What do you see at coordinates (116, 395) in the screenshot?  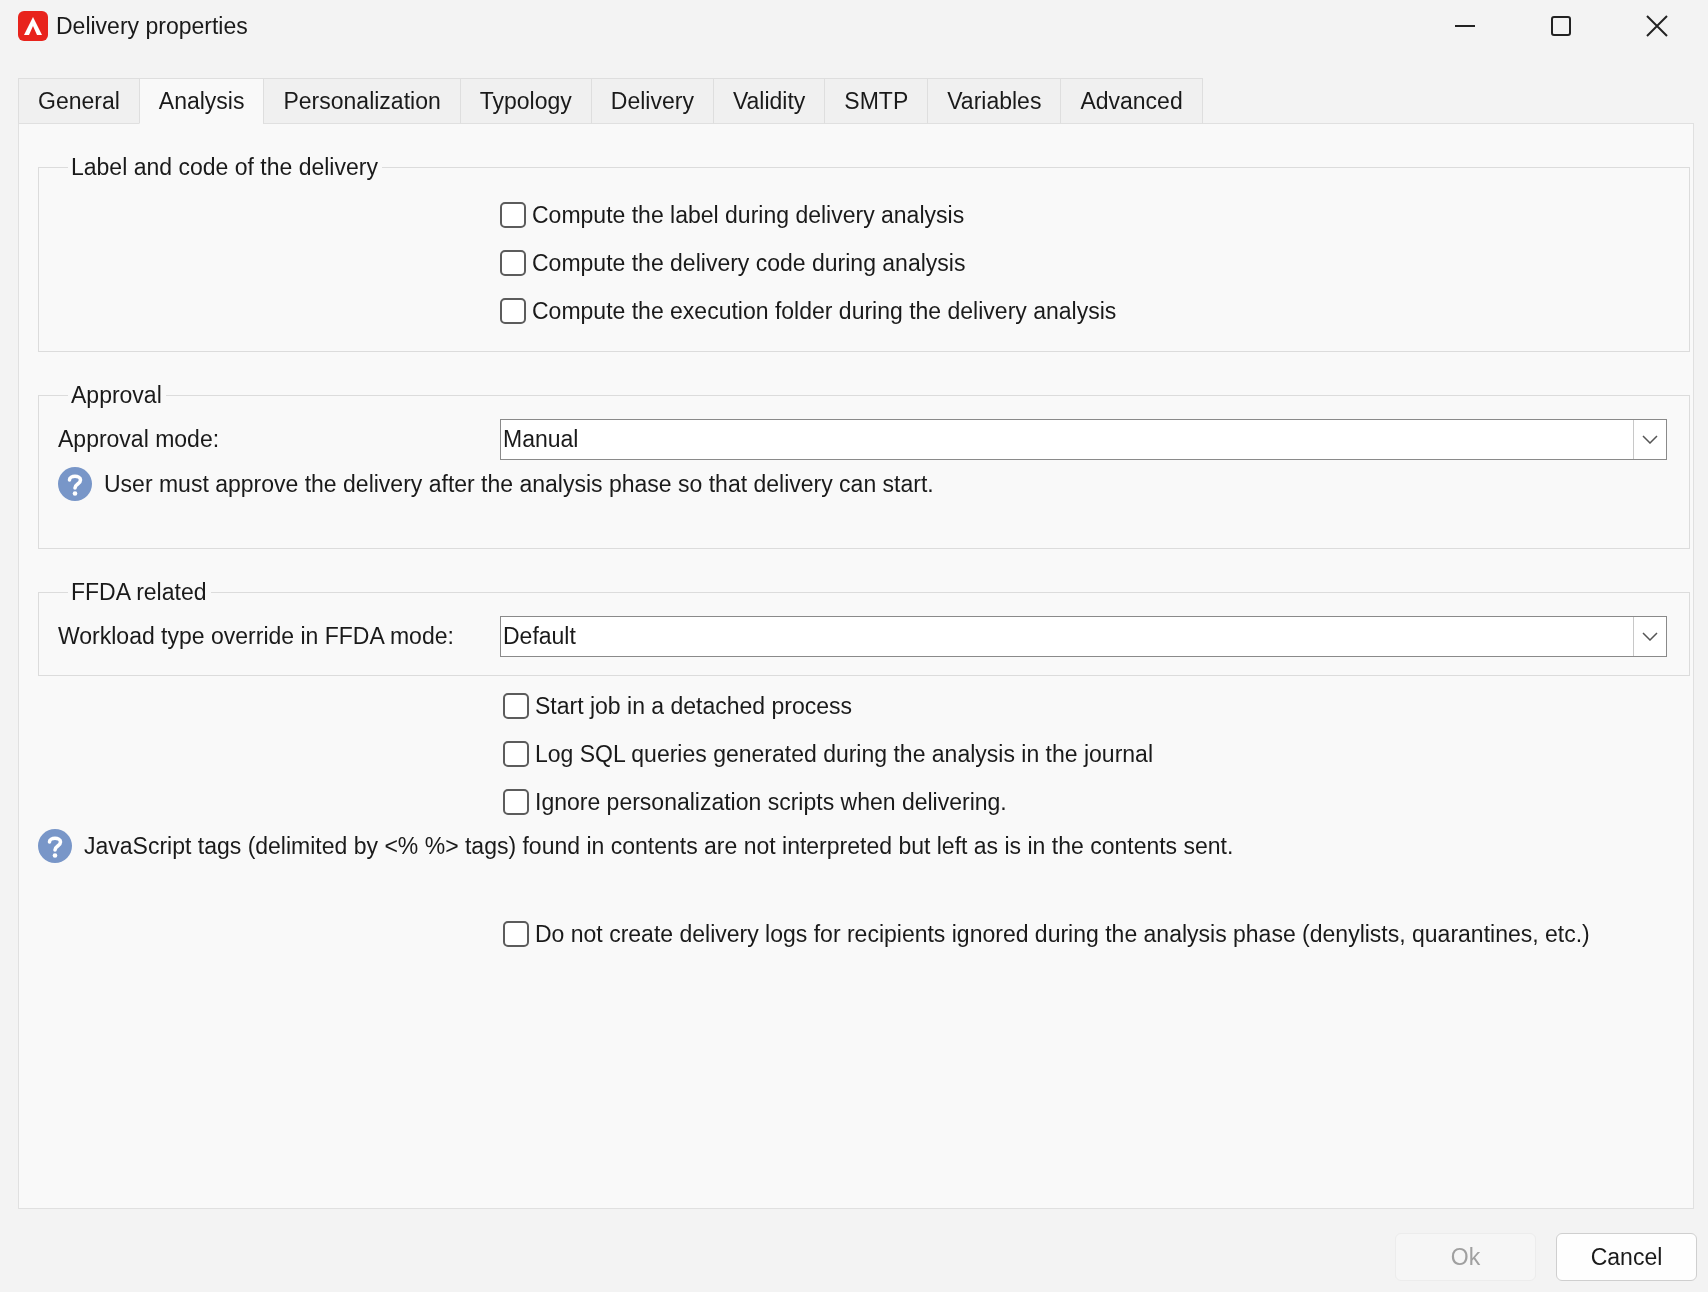 I see `group-title: Approval` at bounding box center [116, 395].